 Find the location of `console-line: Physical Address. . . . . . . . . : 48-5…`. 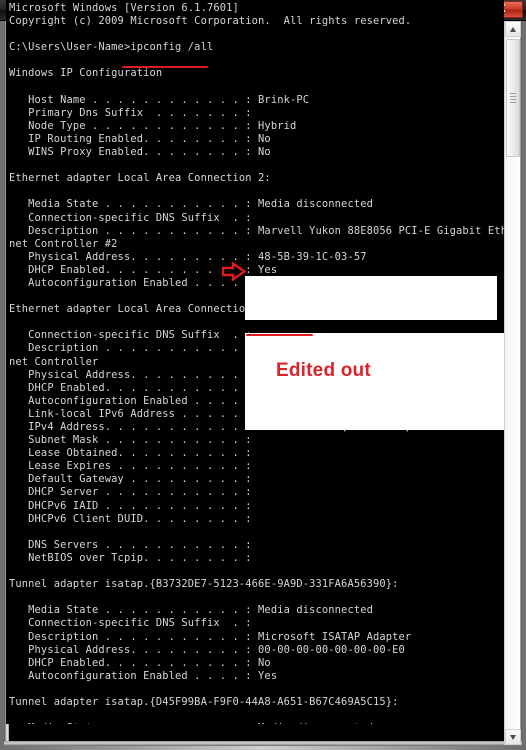

console-line: Physical Address. . . . . . . . . : 48-5… is located at coordinates (188, 256).